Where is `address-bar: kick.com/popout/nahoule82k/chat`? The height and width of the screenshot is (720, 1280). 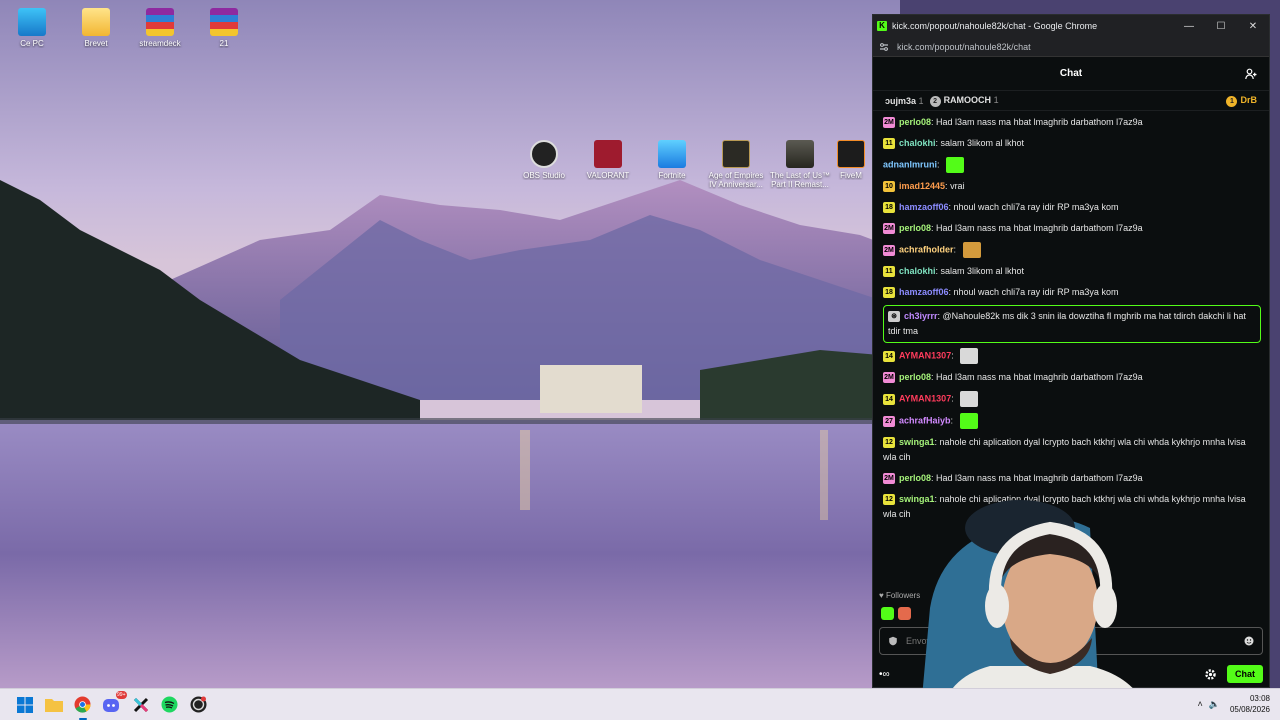
address-bar: kick.com/popout/nahoule82k/chat is located at coordinates (1071, 47).